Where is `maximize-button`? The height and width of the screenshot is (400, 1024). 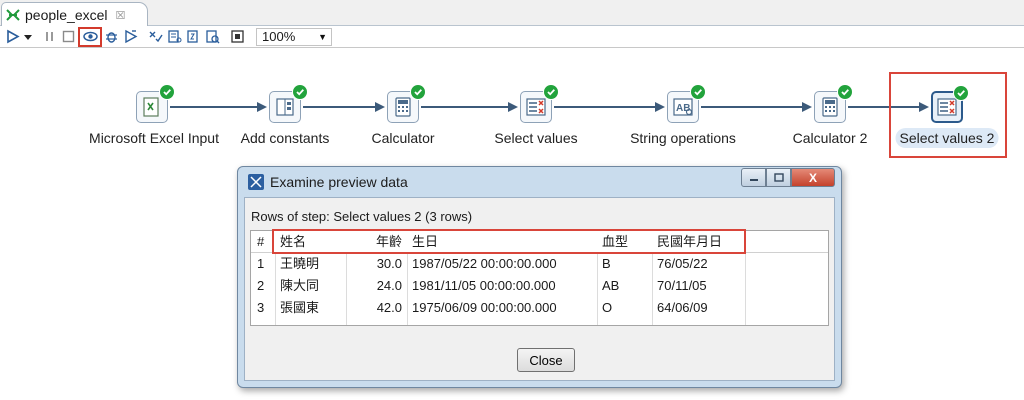
maximize-button is located at coordinates (778, 177).